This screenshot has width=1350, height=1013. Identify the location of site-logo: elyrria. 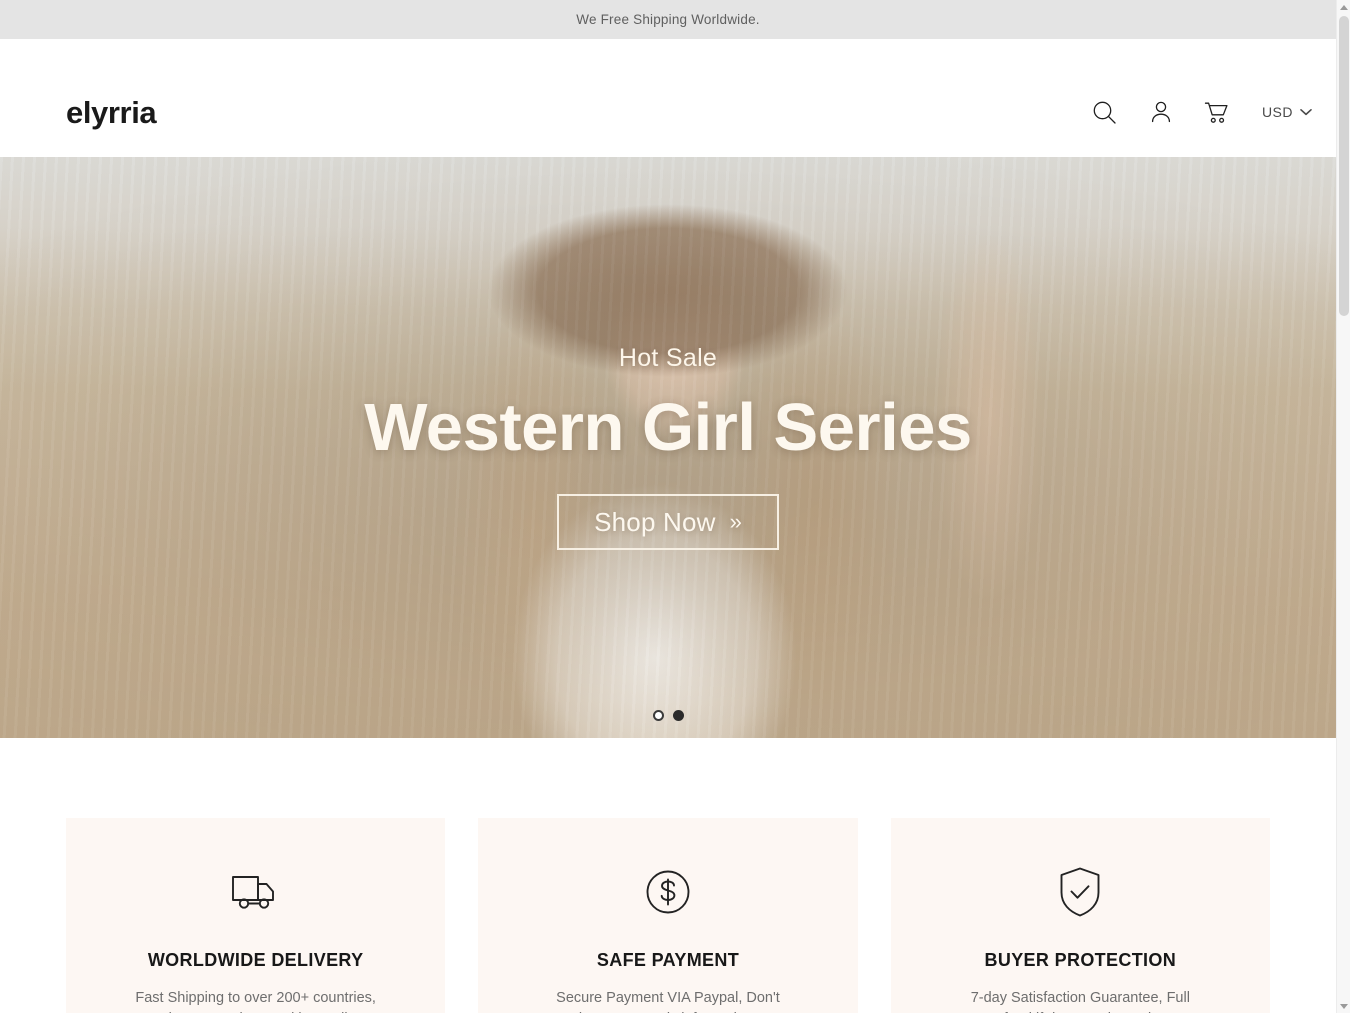
(111, 112).